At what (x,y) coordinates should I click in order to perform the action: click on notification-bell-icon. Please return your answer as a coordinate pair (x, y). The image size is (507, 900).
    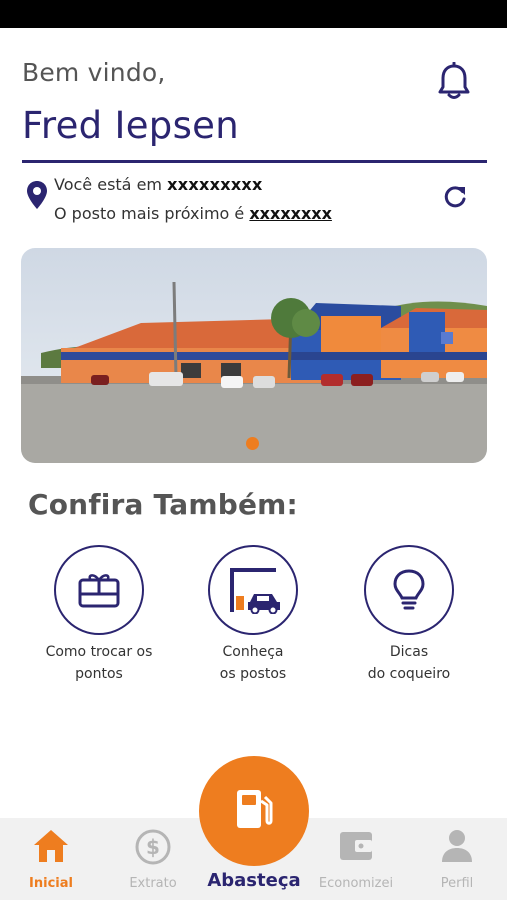
    Looking at the image, I should click on (454, 81).